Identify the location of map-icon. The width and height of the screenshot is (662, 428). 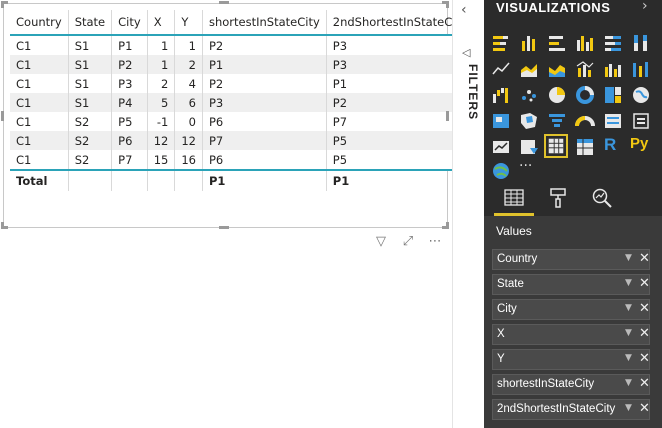
(641, 95).